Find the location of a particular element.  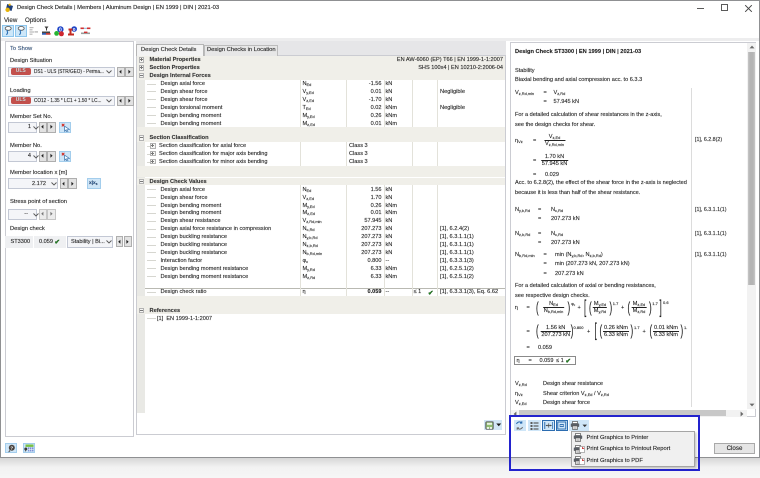

svg-text: 0 is located at coordinates (73, 28).